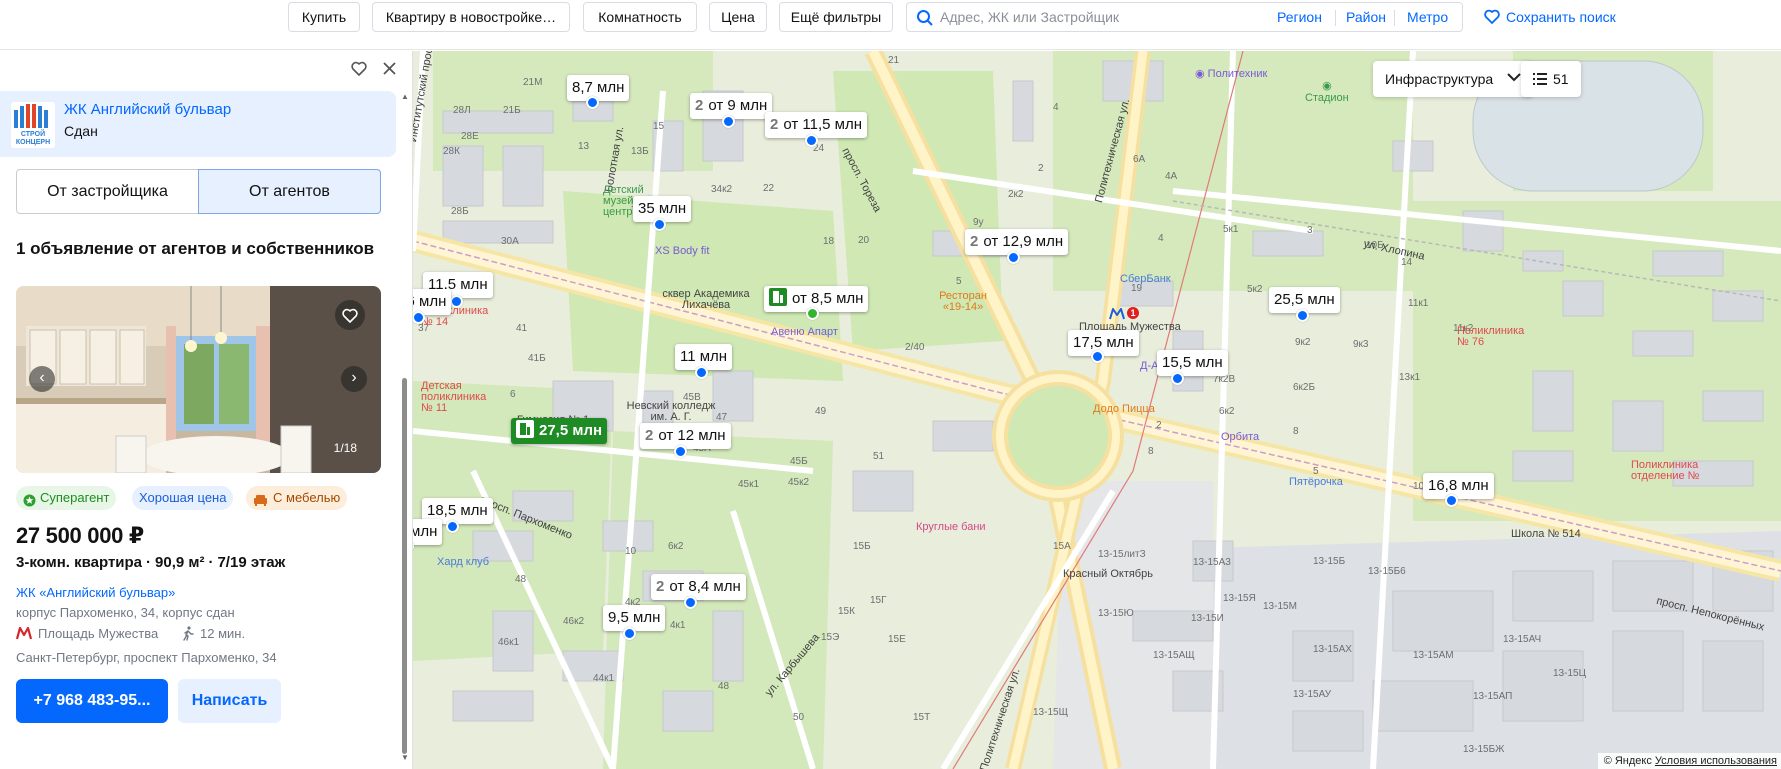 The width and height of the screenshot is (1781, 769). What do you see at coordinates (405, 96) in the screenshot?
I see `scroll-up-icon: ▲` at bounding box center [405, 96].